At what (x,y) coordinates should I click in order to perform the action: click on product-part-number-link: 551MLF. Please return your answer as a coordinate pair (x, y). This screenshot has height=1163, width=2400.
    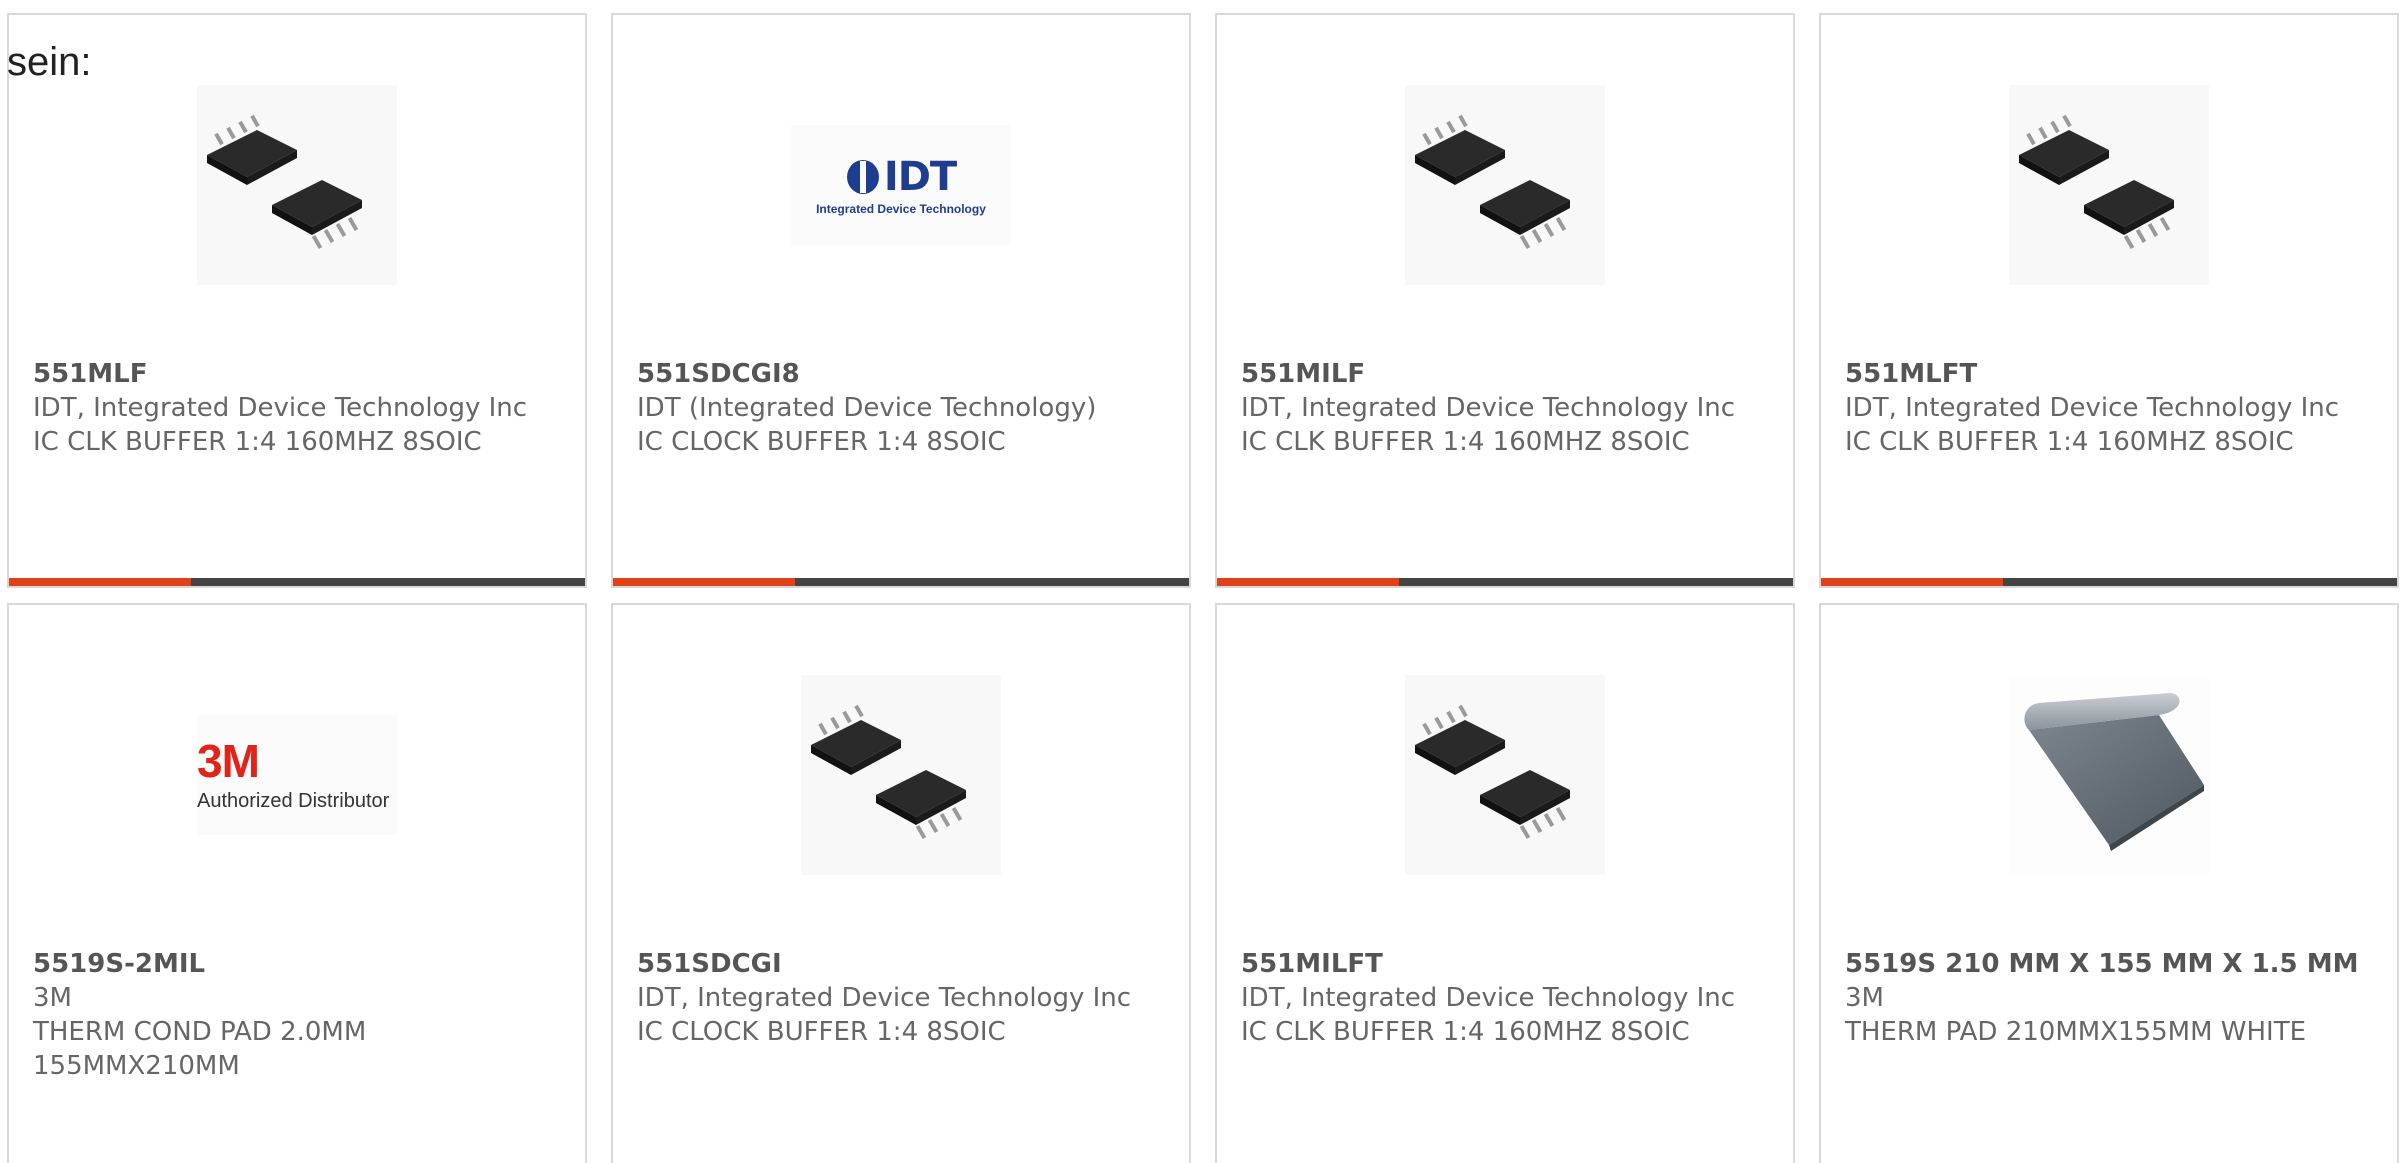
    Looking at the image, I should click on (297, 374).